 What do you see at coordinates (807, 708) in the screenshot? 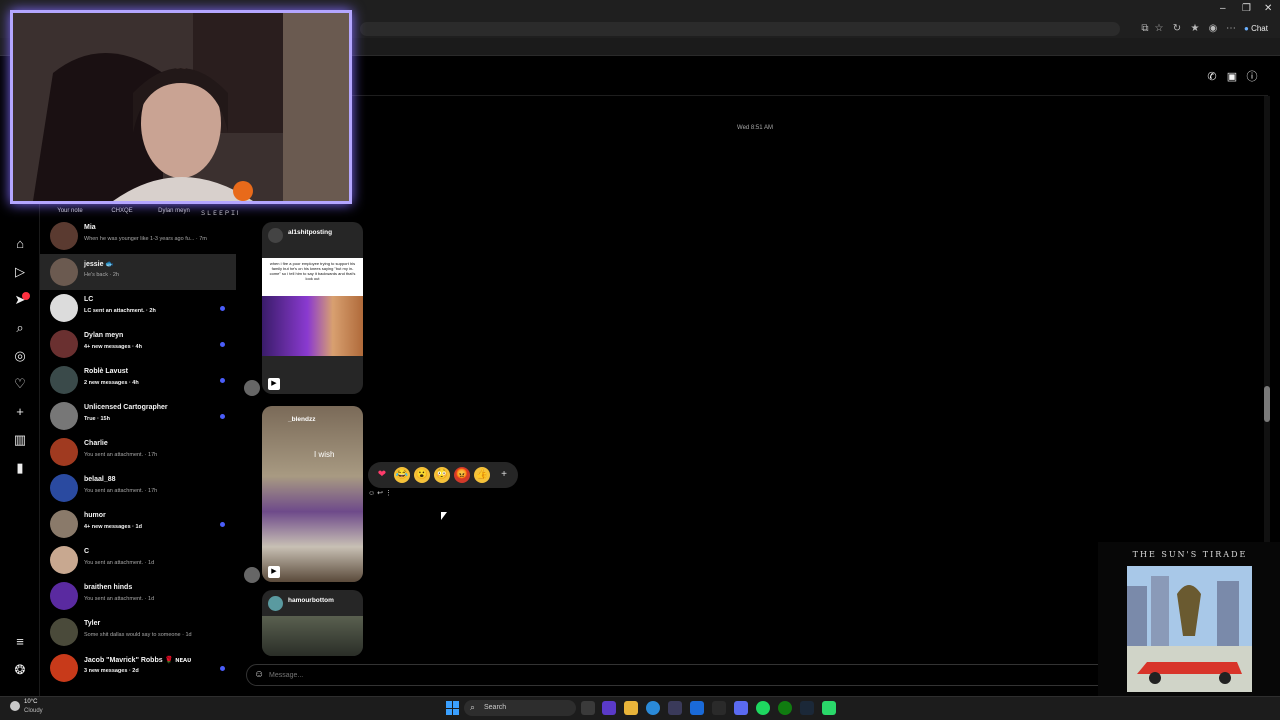
I see `steam-icon` at bounding box center [807, 708].